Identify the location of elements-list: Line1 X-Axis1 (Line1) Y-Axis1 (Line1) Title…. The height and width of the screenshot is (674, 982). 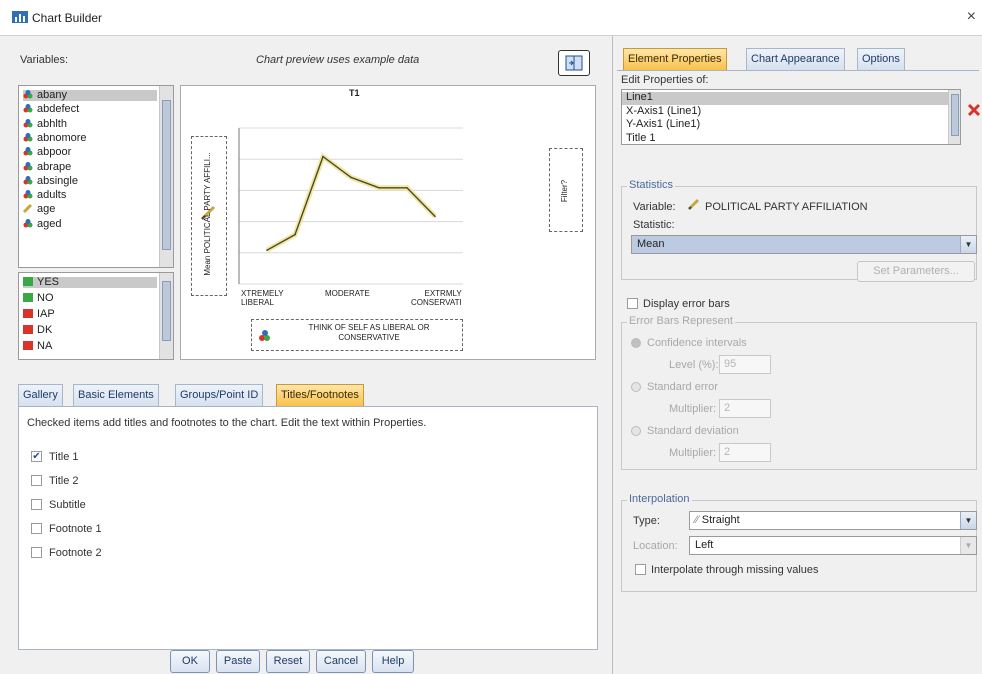
(791, 117).